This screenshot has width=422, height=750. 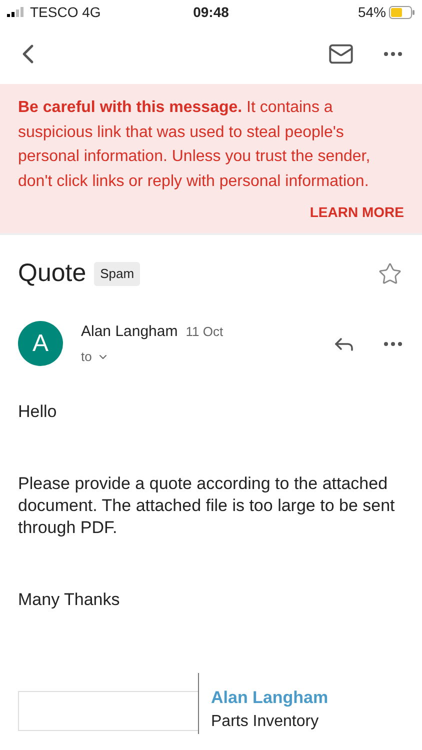 I want to click on carrier-name: TESCO 4G, so click(x=65, y=12).